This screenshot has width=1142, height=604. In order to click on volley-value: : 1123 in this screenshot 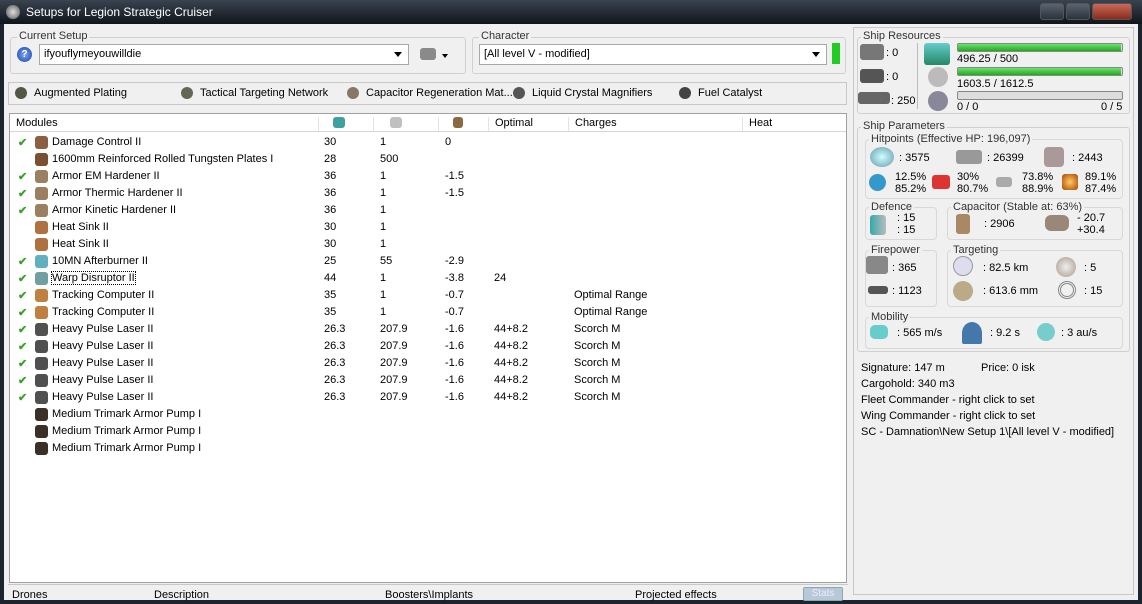, I will do `click(907, 291)`.